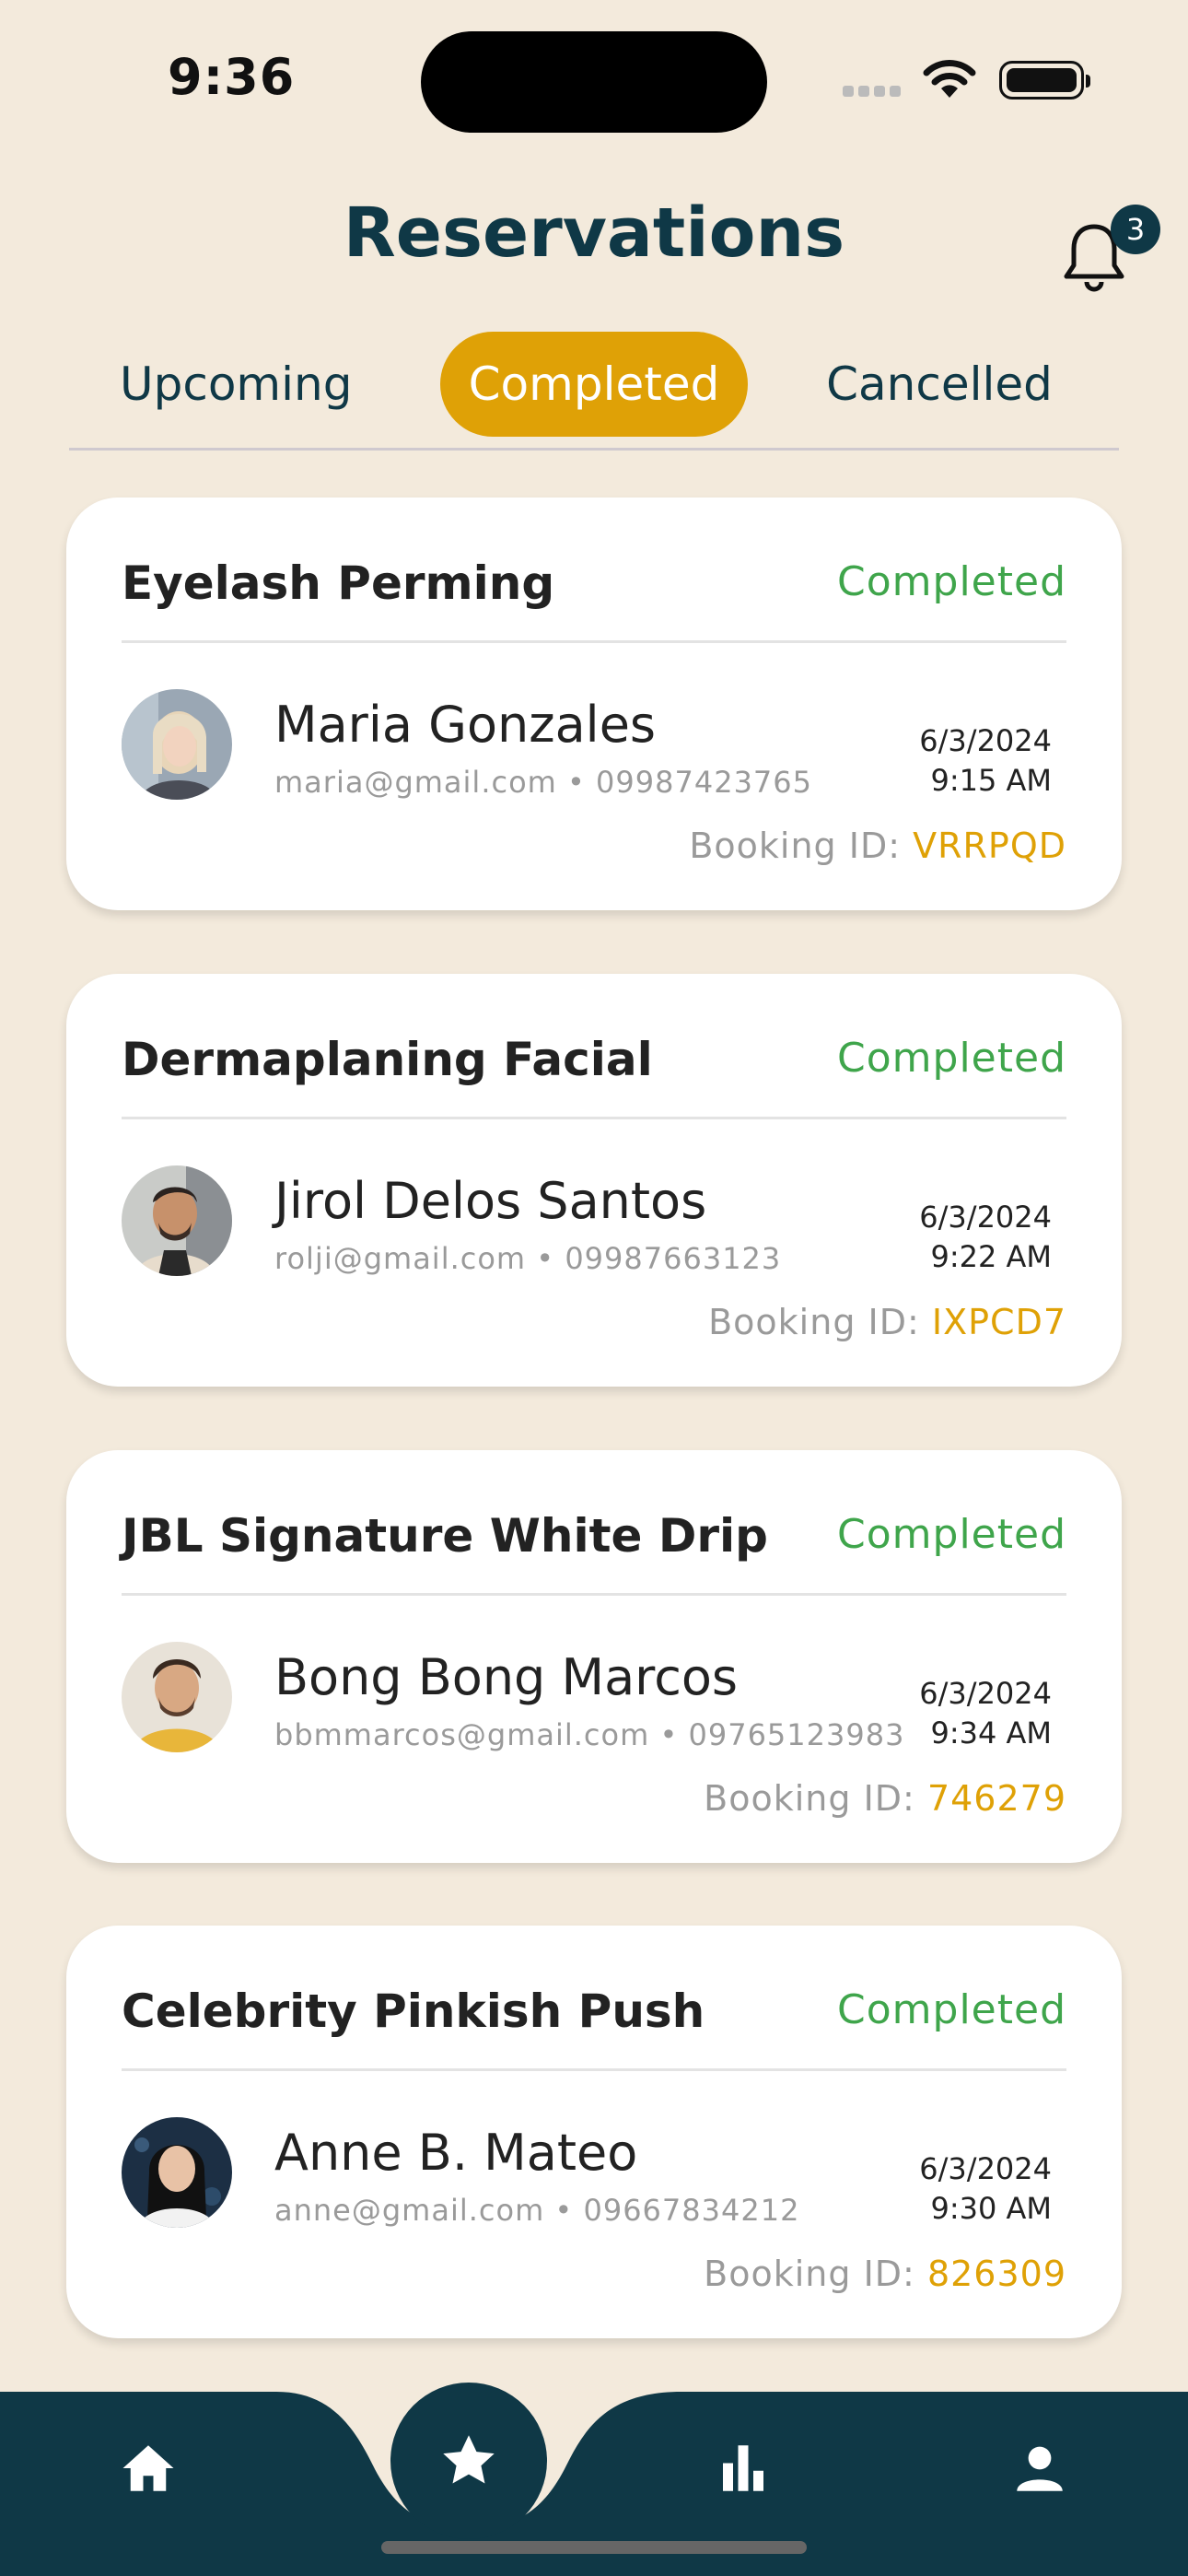  Describe the element at coordinates (989, 845) in the screenshot. I see `booking-id-value: VRRPQD` at that location.